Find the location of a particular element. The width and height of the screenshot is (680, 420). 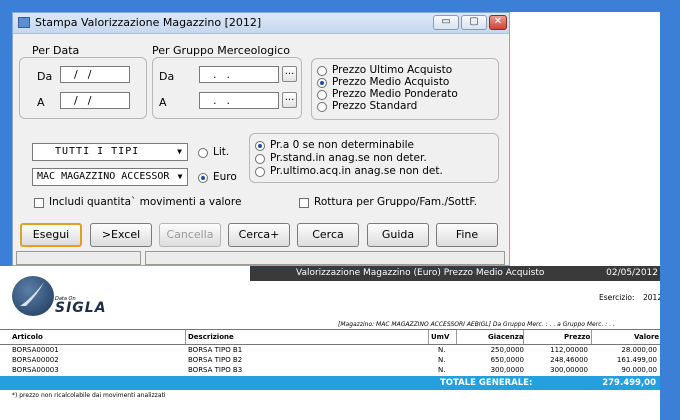

col-descrizione: Descrizione is located at coordinates (211, 337).